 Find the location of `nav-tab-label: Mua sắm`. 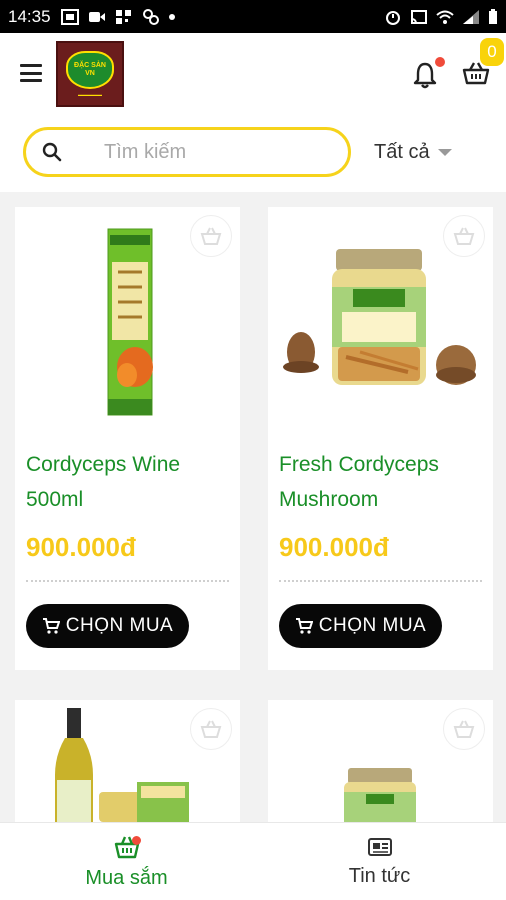

nav-tab-label: Mua sắm is located at coordinates (126, 877).